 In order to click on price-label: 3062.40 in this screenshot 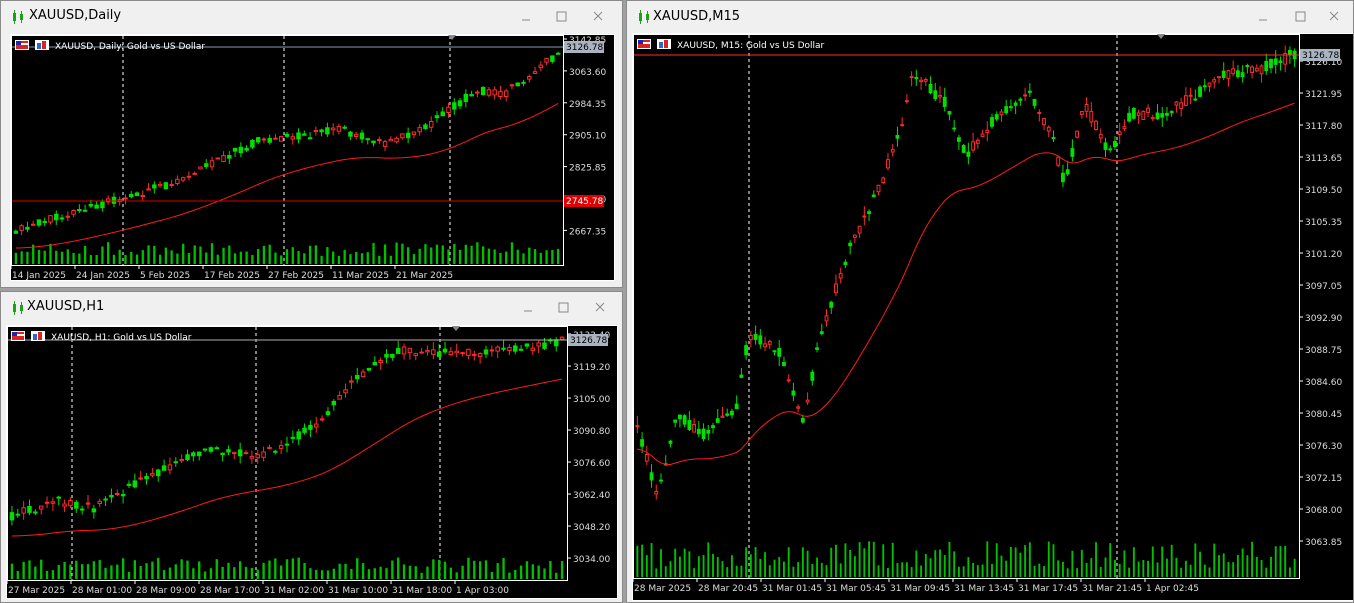, I will do `click(591, 496)`.